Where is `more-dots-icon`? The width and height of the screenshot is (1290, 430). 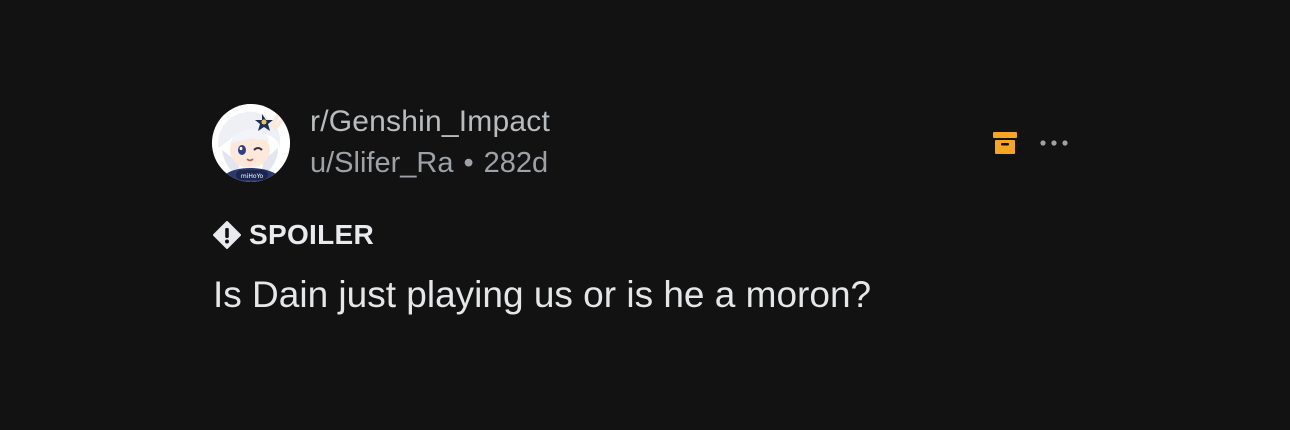
more-dots-icon is located at coordinates (1054, 143).